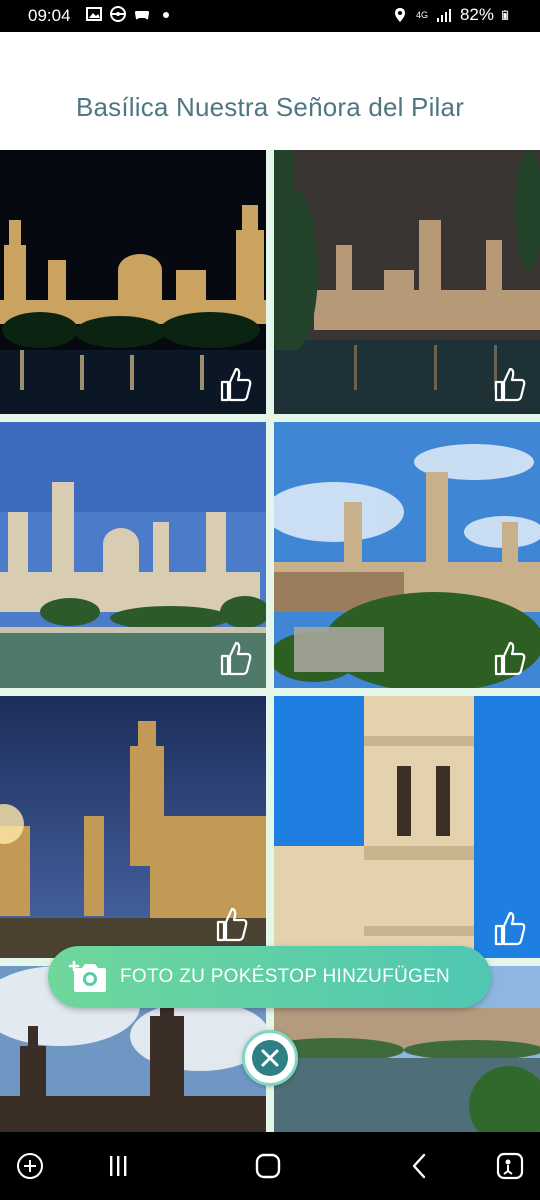 This screenshot has width=540, height=1200. What do you see at coordinates (133, 282) in the screenshot?
I see `photo-tile-night-river` at bounding box center [133, 282].